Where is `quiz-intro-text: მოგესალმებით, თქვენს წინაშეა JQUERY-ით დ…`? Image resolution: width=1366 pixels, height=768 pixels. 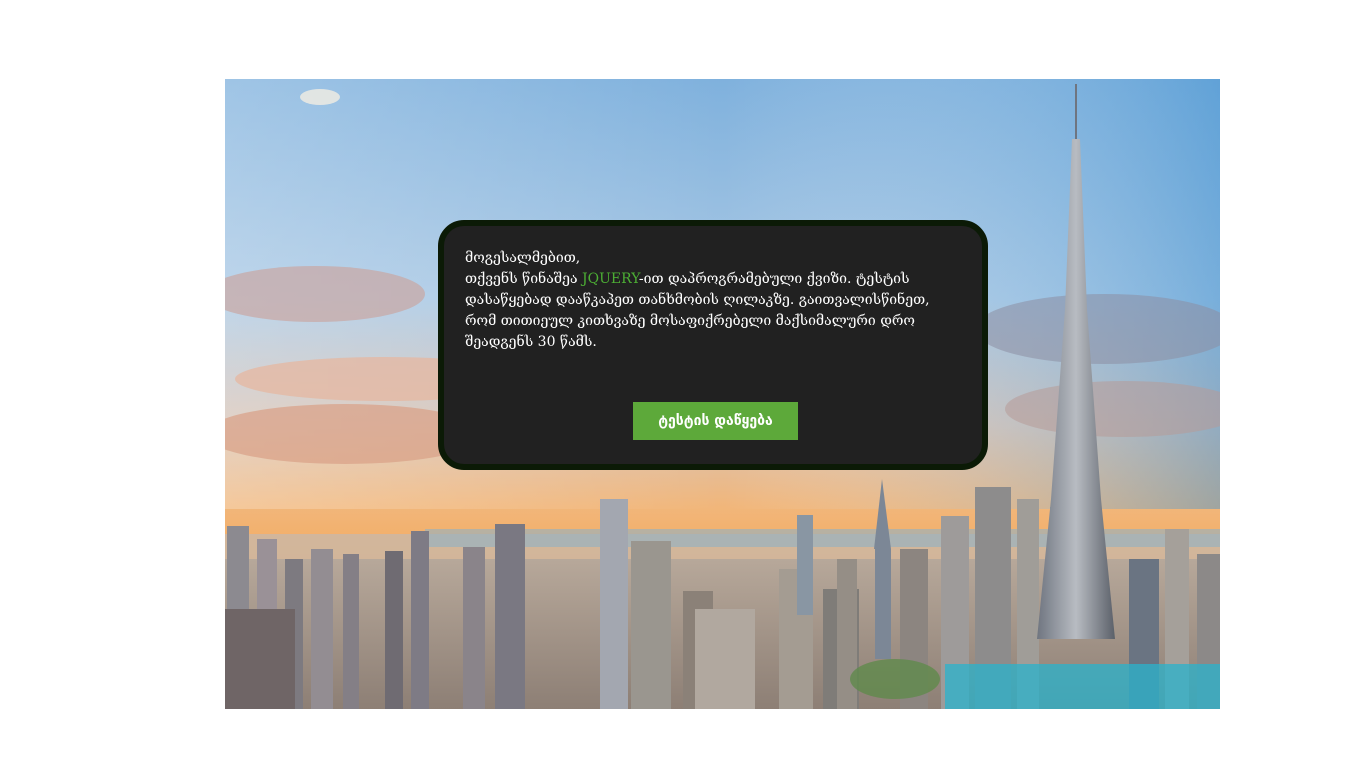 quiz-intro-text: მოგესალმებით, თქვენს წინაშეა JQUERY-ით დ… is located at coordinates (710, 300).